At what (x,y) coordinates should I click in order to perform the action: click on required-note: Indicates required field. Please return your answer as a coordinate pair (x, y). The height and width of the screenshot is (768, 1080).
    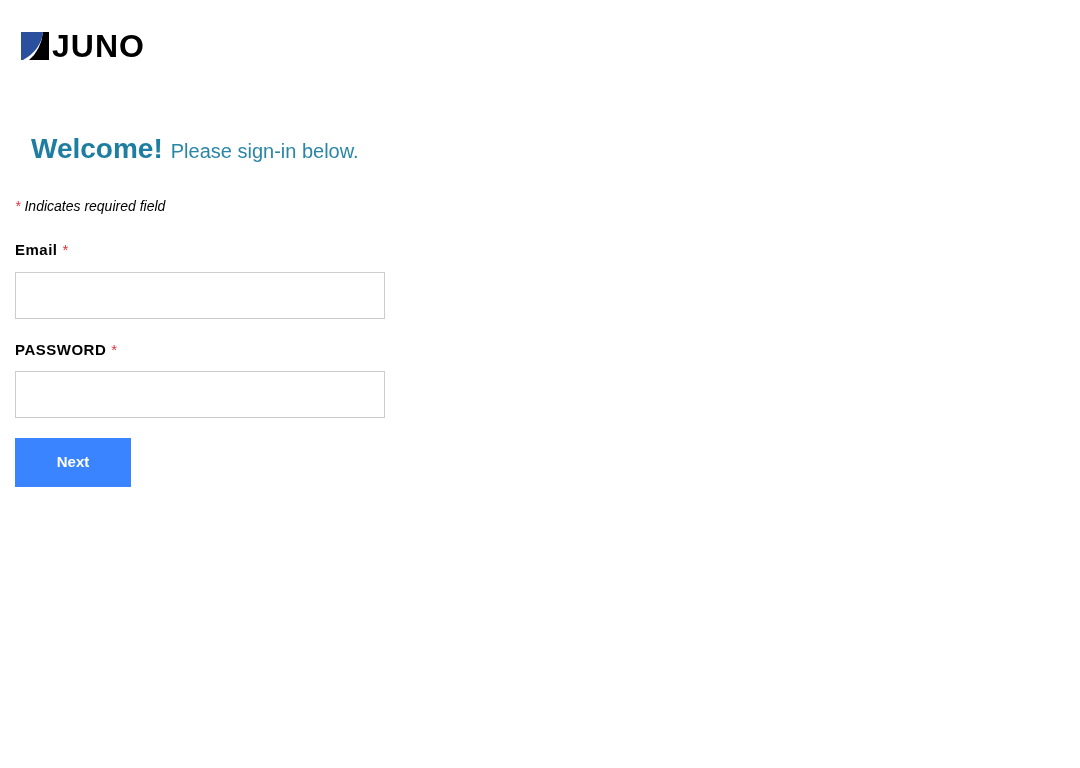
    Looking at the image, I should click on (95, 206).